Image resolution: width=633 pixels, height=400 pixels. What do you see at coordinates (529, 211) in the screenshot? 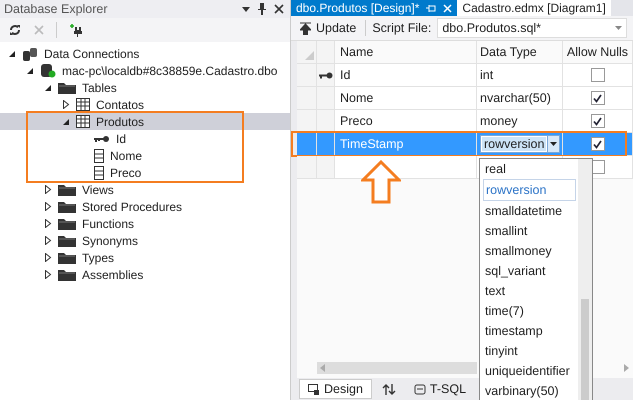
I see `list-item: smalldatetime` at bounding box center [529, 211].